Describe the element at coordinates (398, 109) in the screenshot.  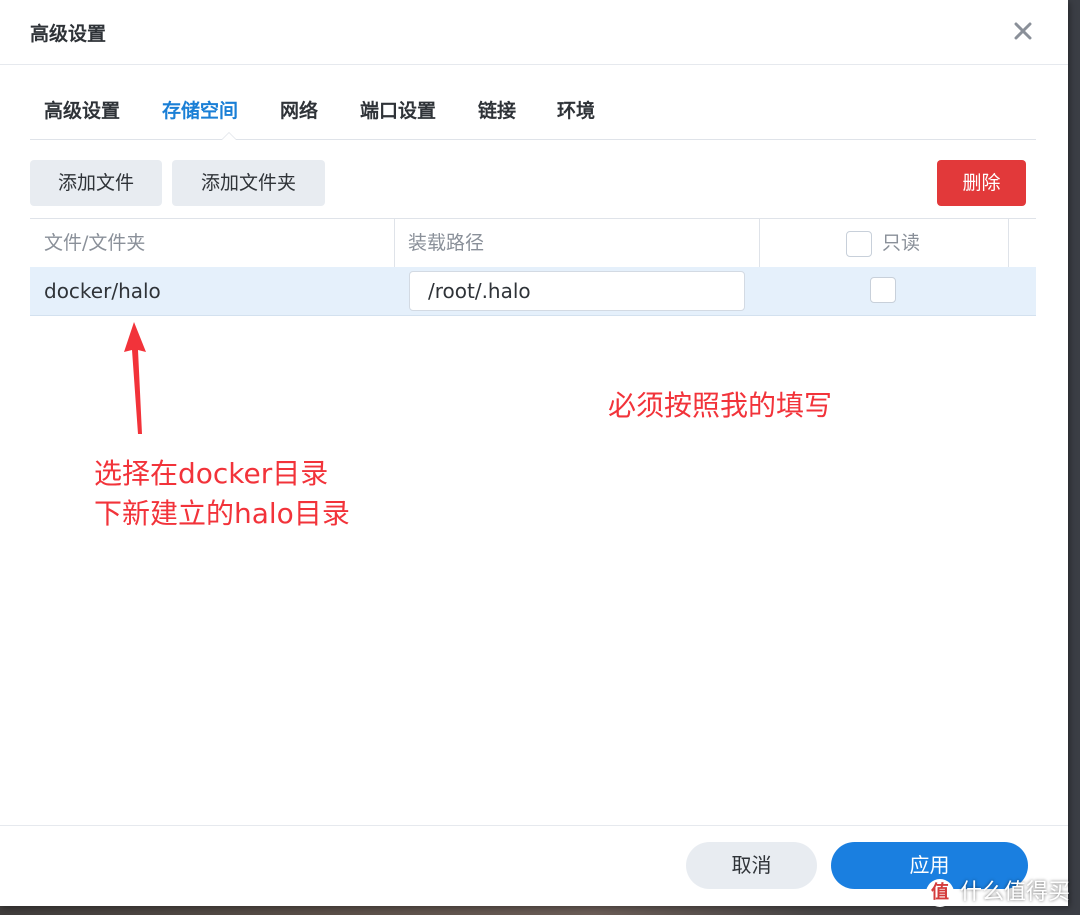
I see `tab-port-settings: 端口设置` at that location.